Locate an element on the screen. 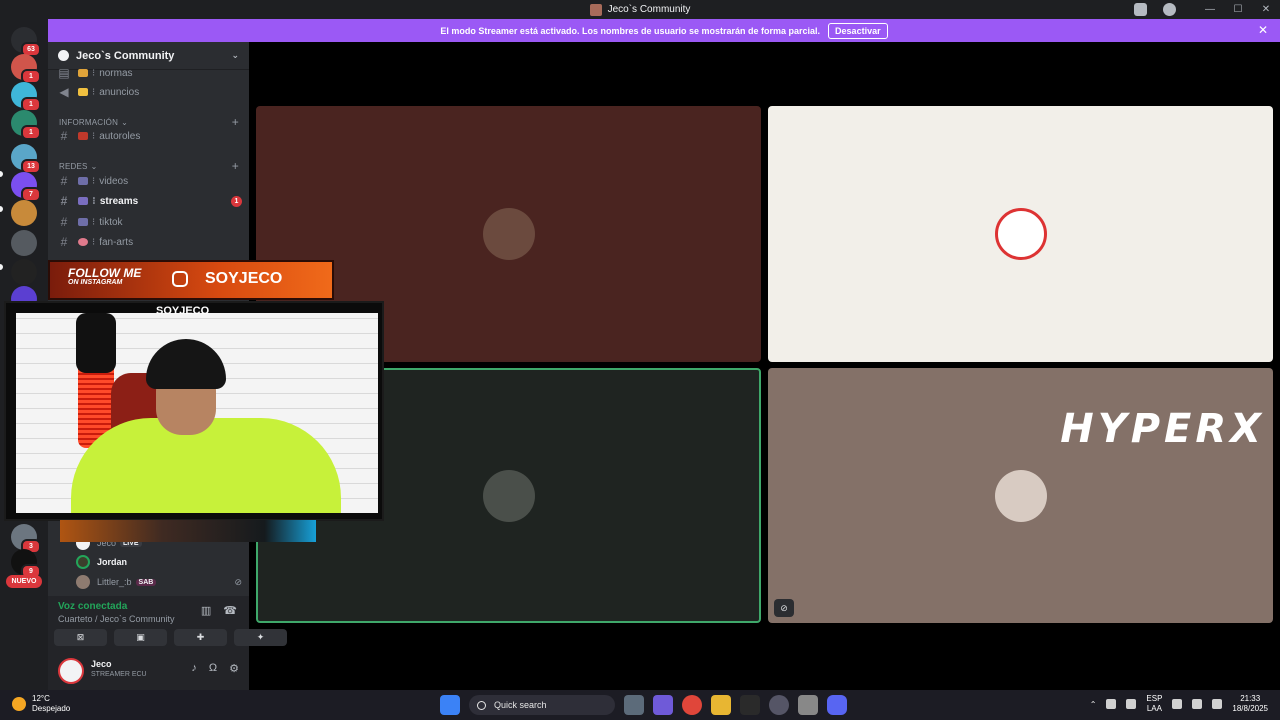 This screenshot has width=1280, height=720. channel-tiktok: # ⁝ tiktok is located at coordinates (149, 222).